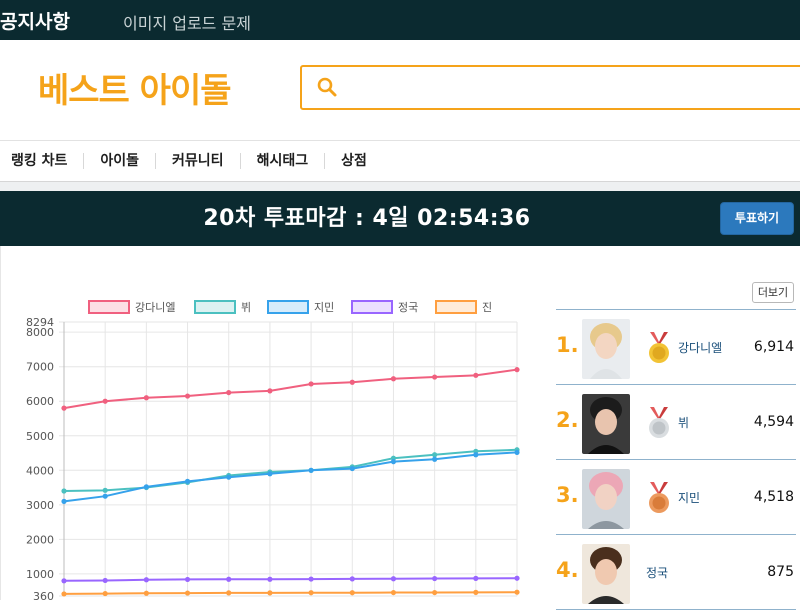 The height and width of the screenshot is (610, 800). I want to click on vote-button: 투표하기, so click(757, 218).